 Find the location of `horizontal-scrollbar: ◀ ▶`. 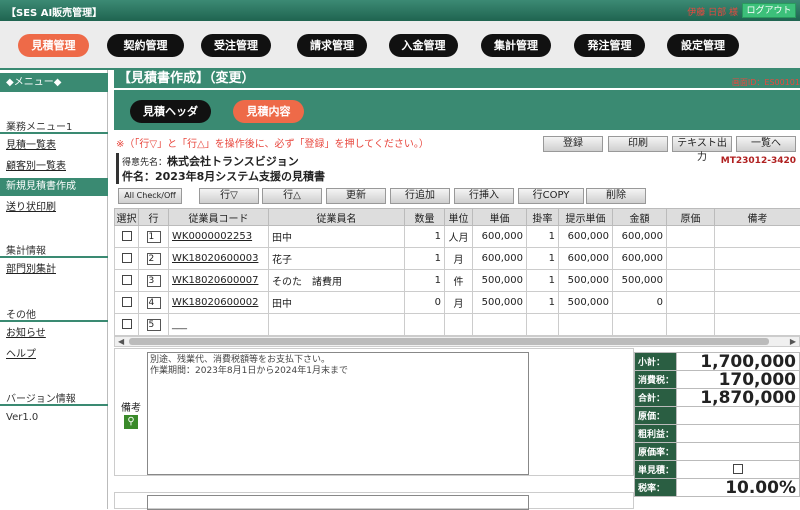

horizontal-scrollbar: ◀ ▶ is located at coordinates (457, 341).